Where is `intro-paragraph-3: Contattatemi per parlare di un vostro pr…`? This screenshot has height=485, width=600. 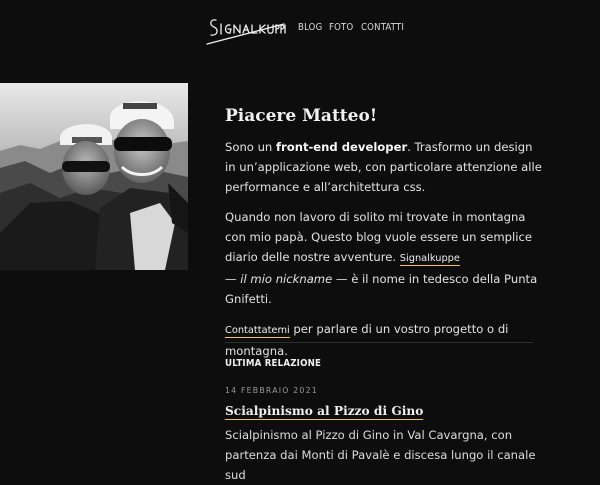
intro-paragraph-3: Contattatemi per parlare di un vostro pr… is located at coordinates (385, 340).